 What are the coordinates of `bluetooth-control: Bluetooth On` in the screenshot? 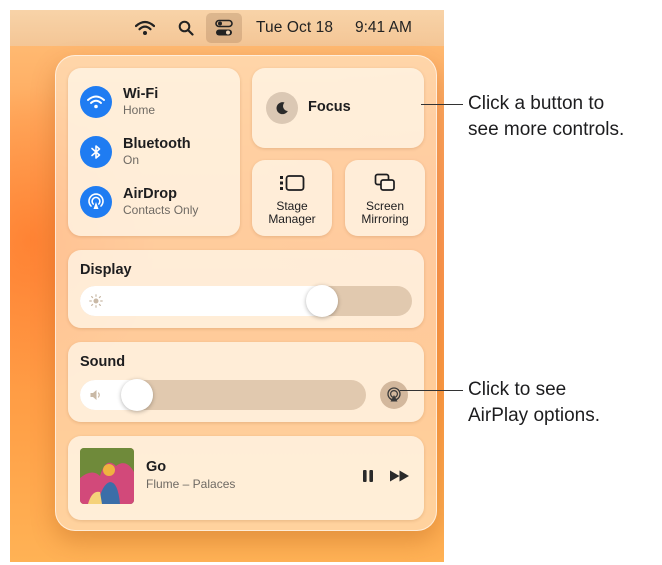 It's located at (135, 152).